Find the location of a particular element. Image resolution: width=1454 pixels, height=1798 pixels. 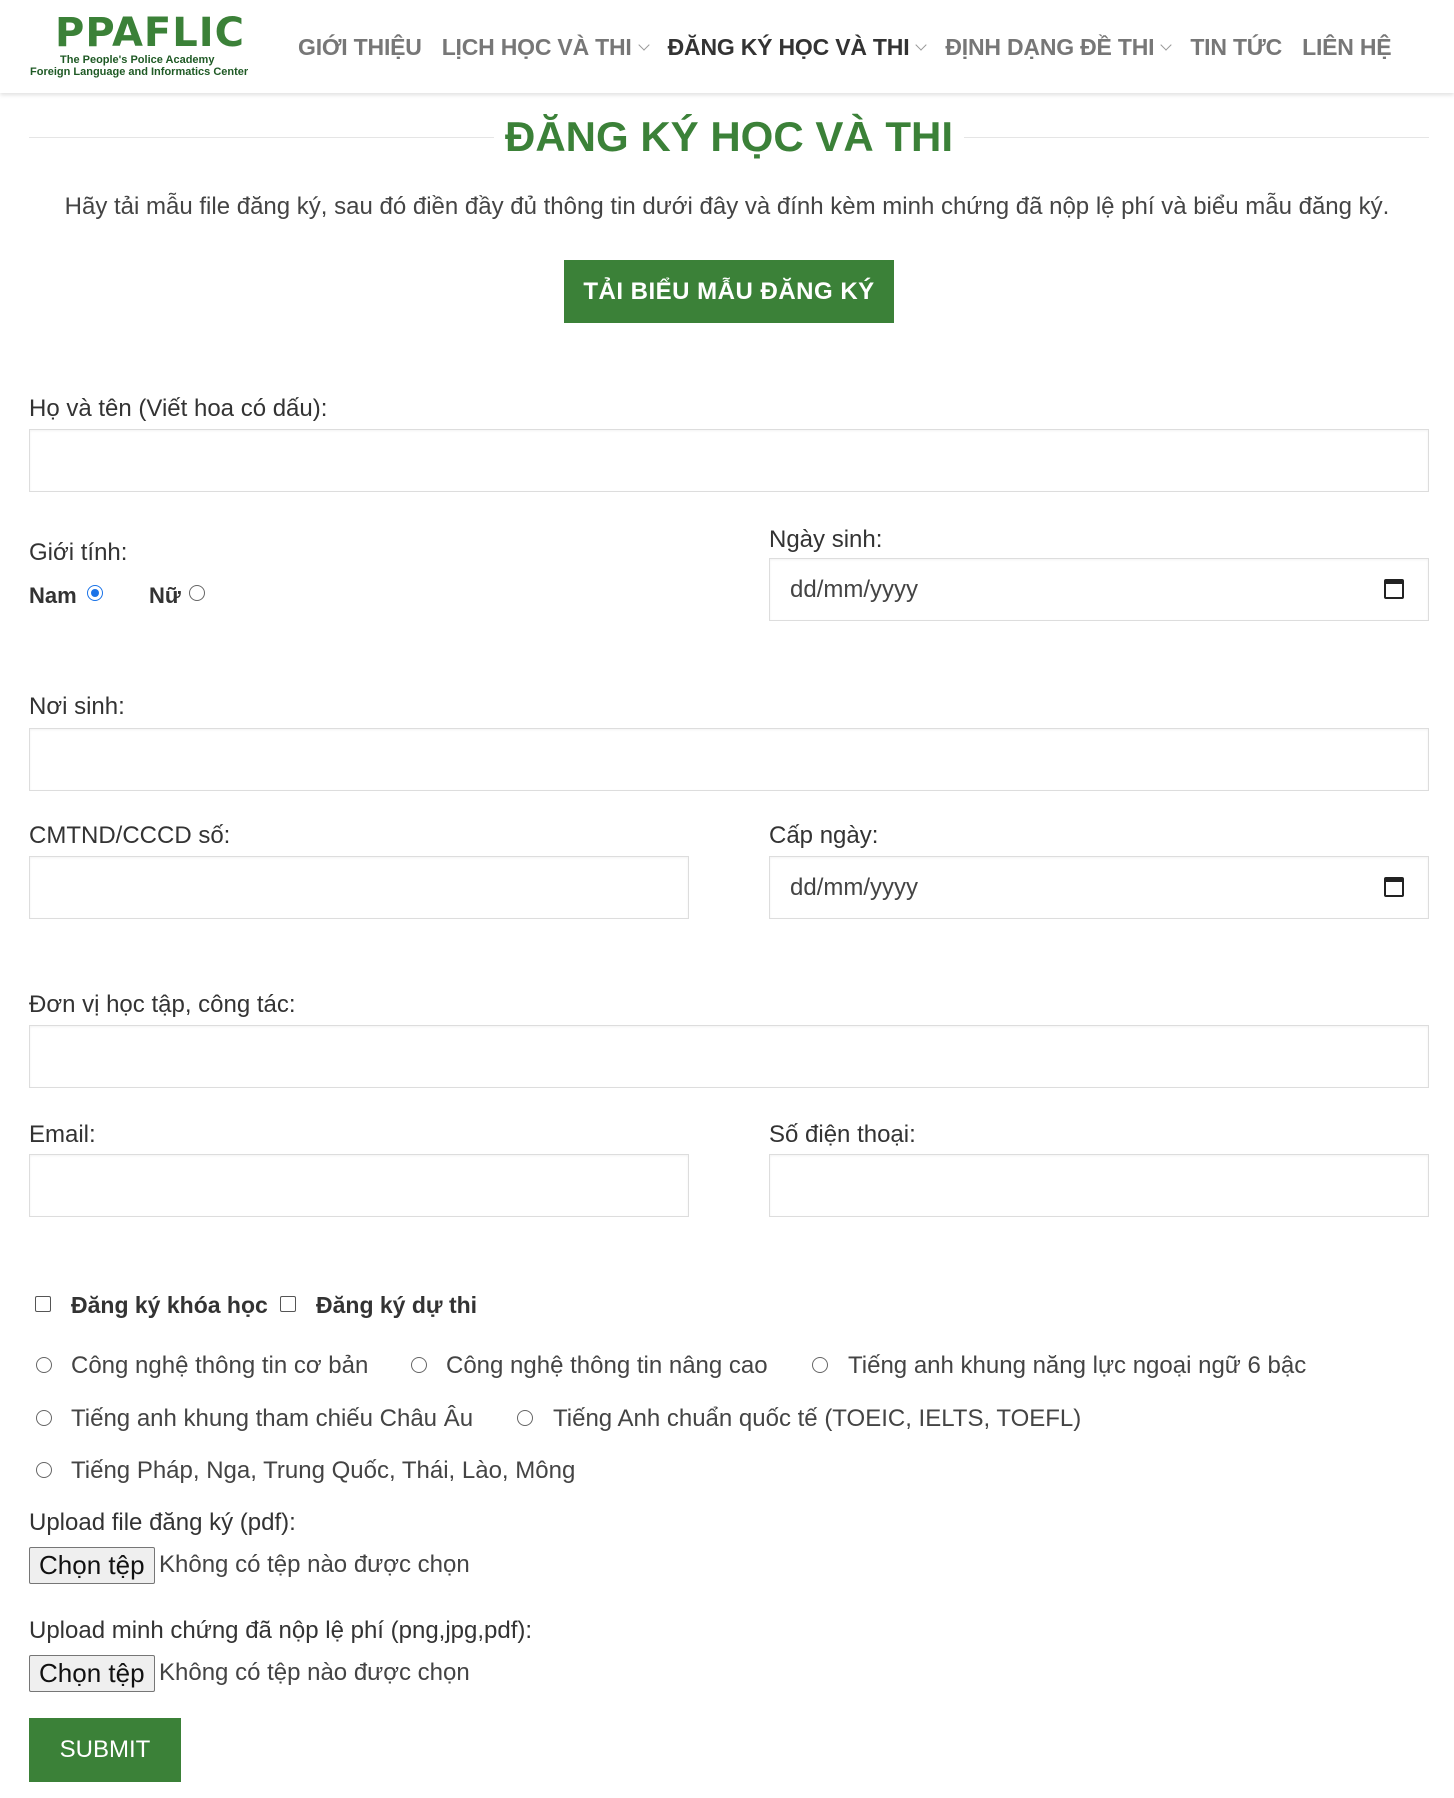

nav-item-dinh-dang-de-thi: ĐỊNH DẠNG ĐỀ THI is located at coordinates (1058, 47).